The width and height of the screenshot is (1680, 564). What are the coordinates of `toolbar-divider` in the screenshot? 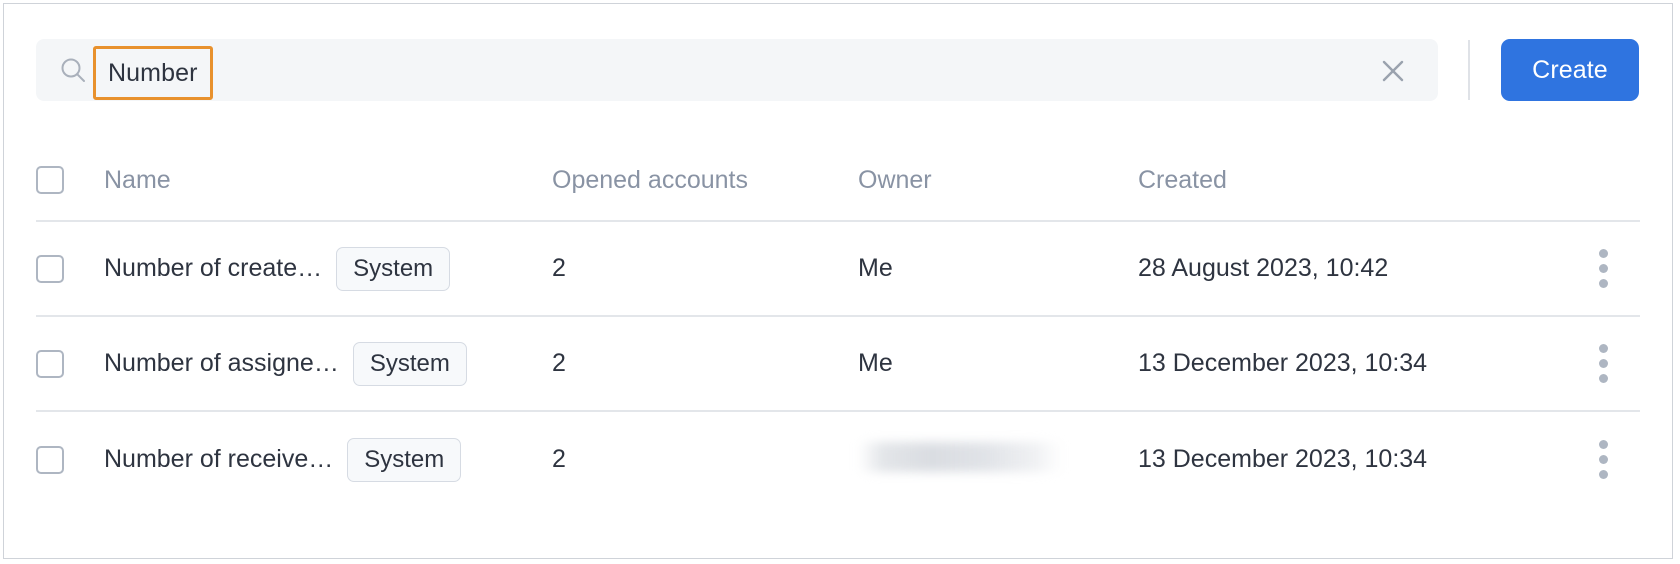 It's located at (1469, 70).